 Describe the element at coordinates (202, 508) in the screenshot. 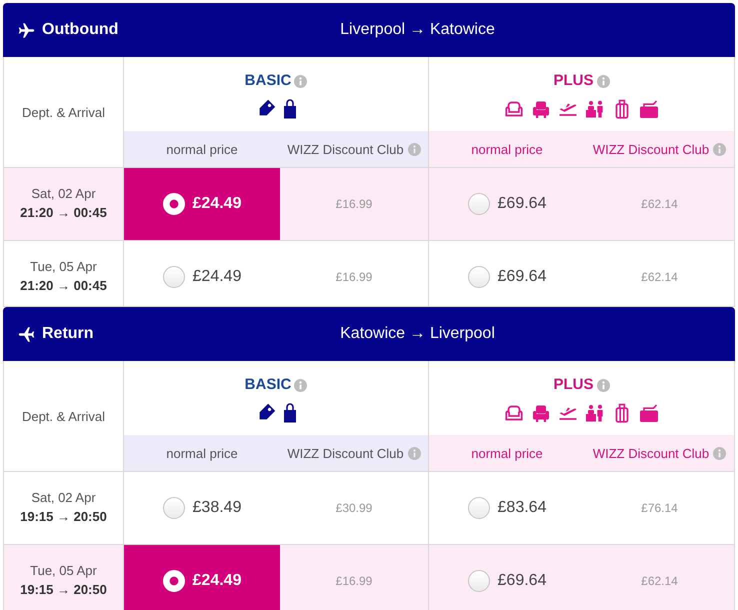

I see `fare-option: £38.49` at that location.